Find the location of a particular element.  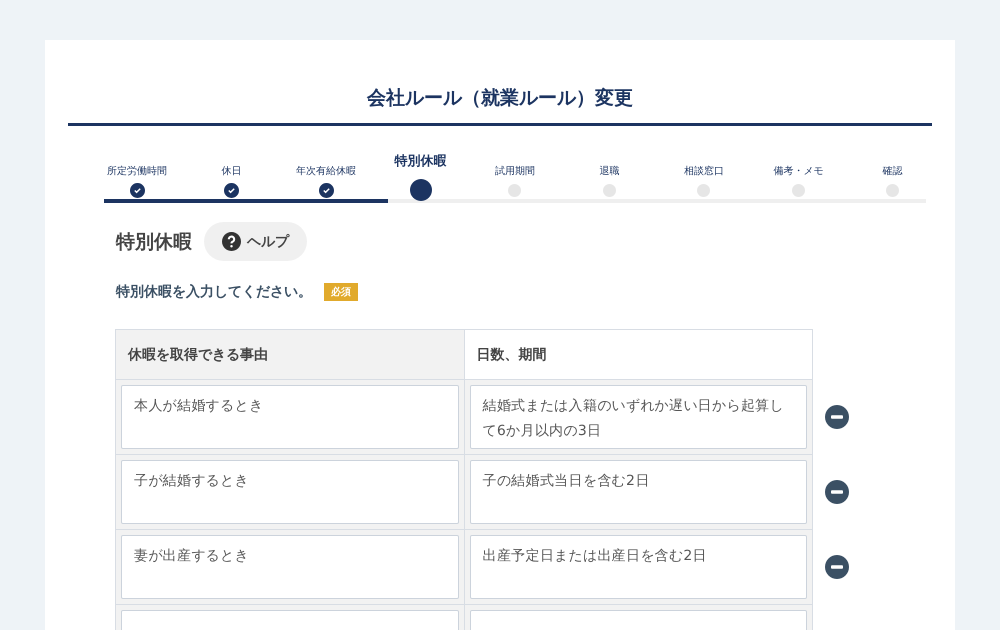

help-button: ヘルプ is located at coordinates (255, 241).